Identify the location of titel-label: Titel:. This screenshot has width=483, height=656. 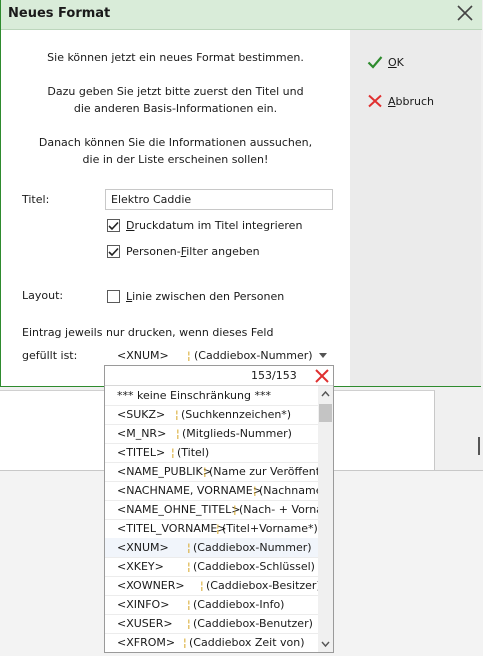
(36, 199).